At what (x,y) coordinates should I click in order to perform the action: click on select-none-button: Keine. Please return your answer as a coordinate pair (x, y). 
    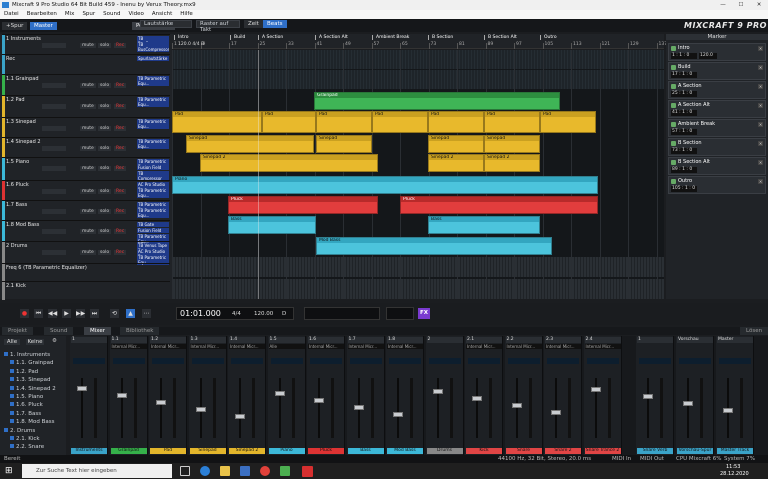
    Looking at the image, I should click on (35, 342).